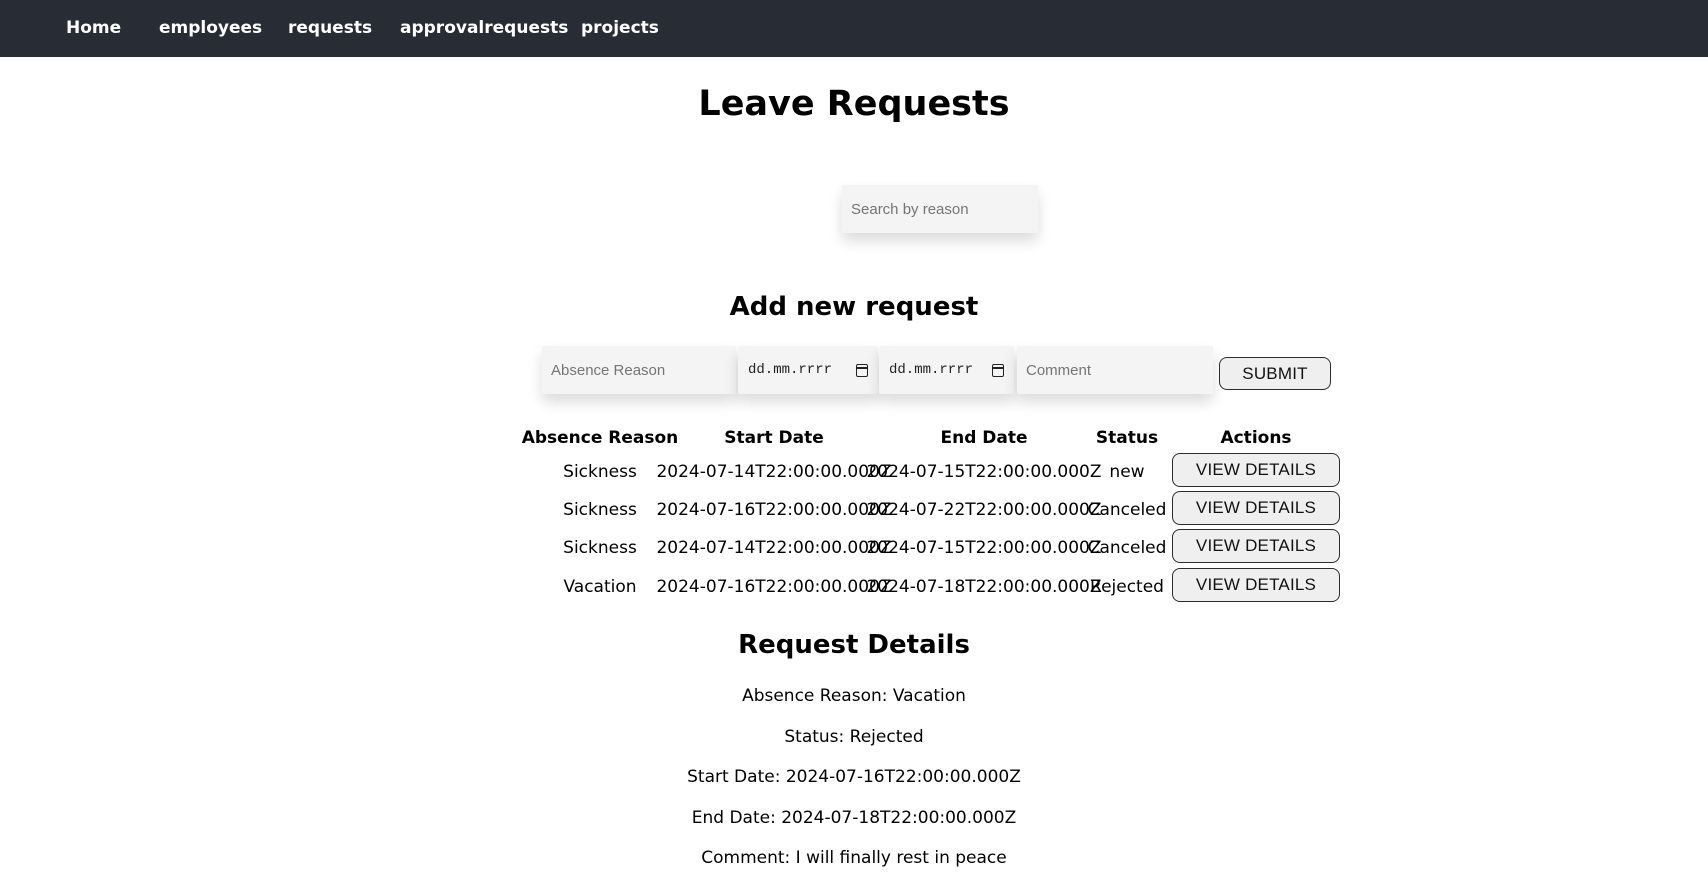 This screenshot has height=873, width=1708. I want to click on add-request-title: Add new request, so click(854, 307).